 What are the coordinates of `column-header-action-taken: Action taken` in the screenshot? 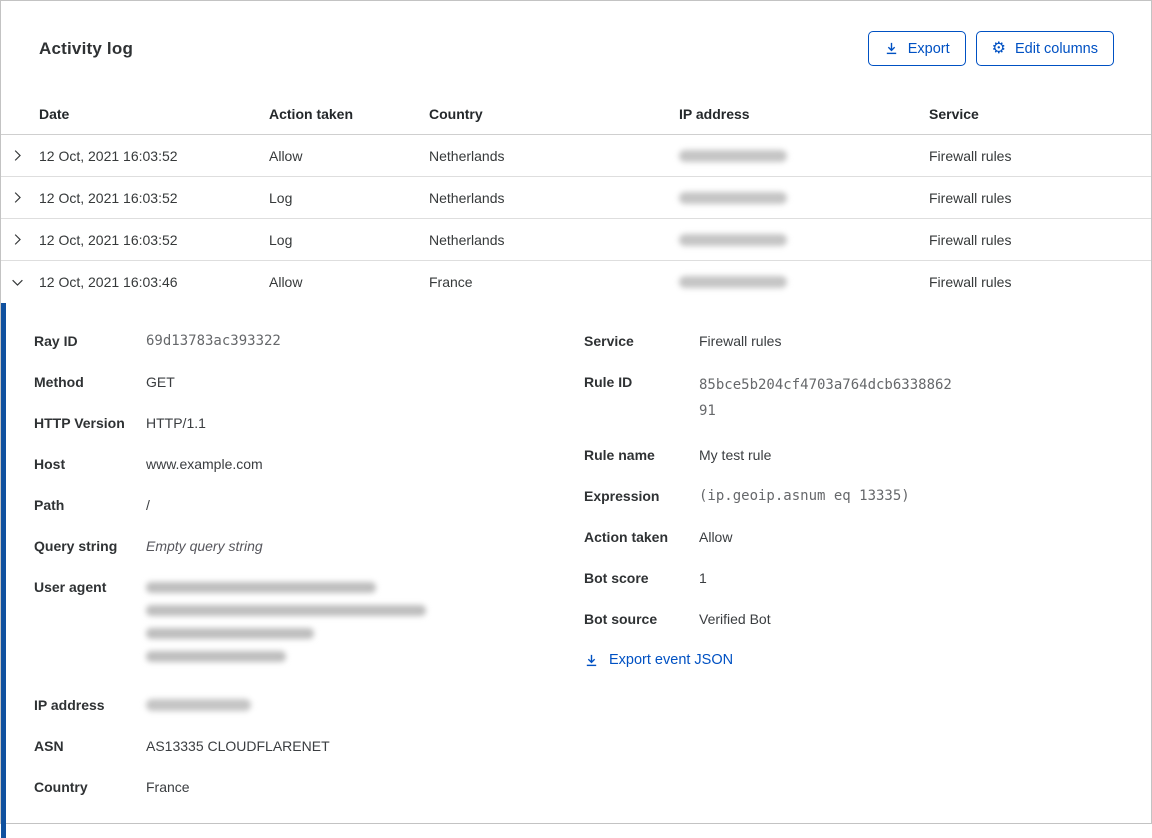 It's located at (311, 114).